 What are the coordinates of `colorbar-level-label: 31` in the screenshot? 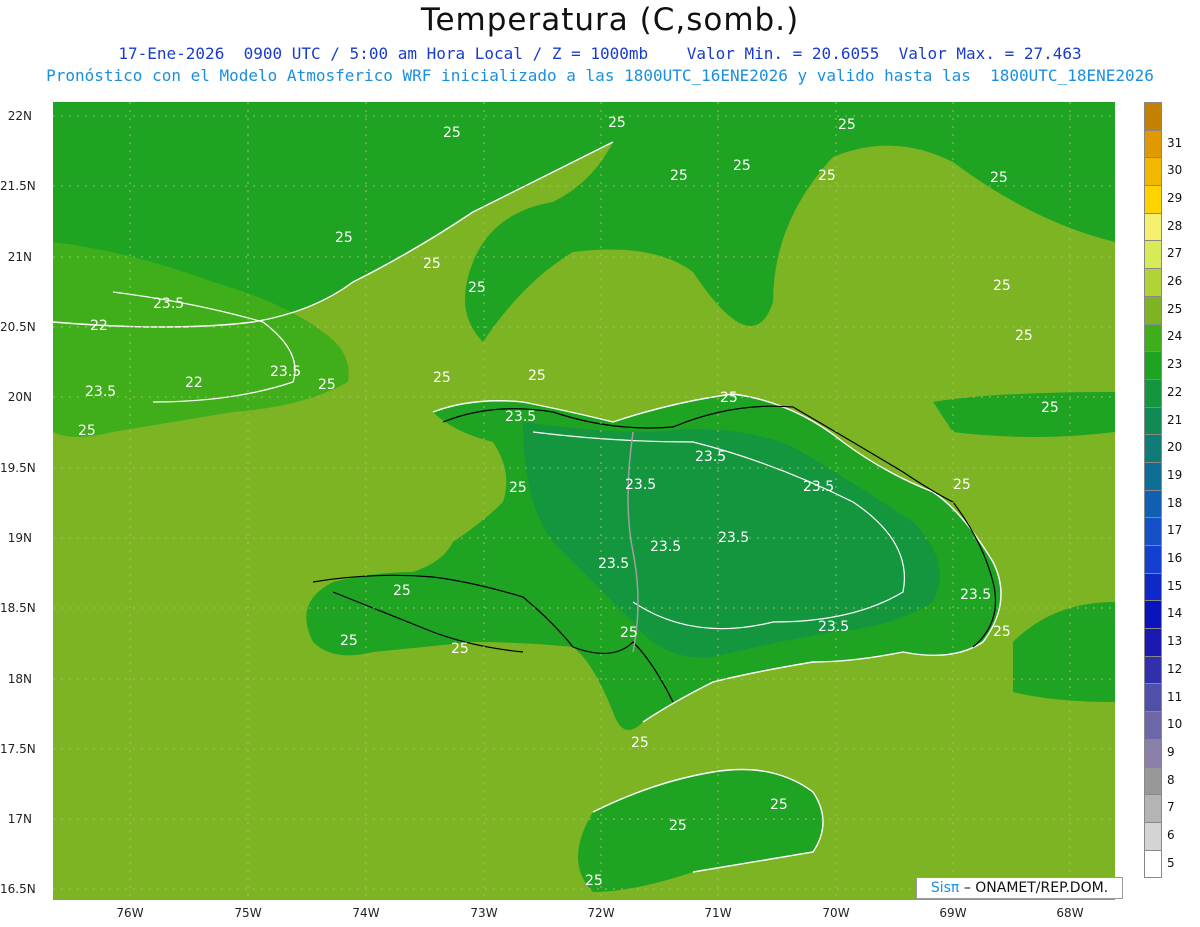 It's located at (1175, 142).